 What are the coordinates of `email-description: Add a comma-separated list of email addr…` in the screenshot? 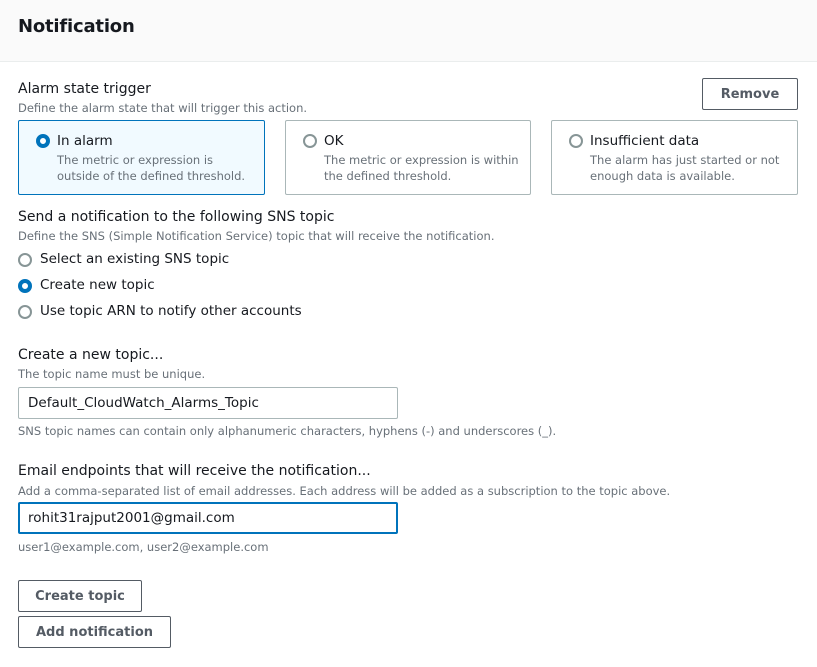 It's located at (344, 491).